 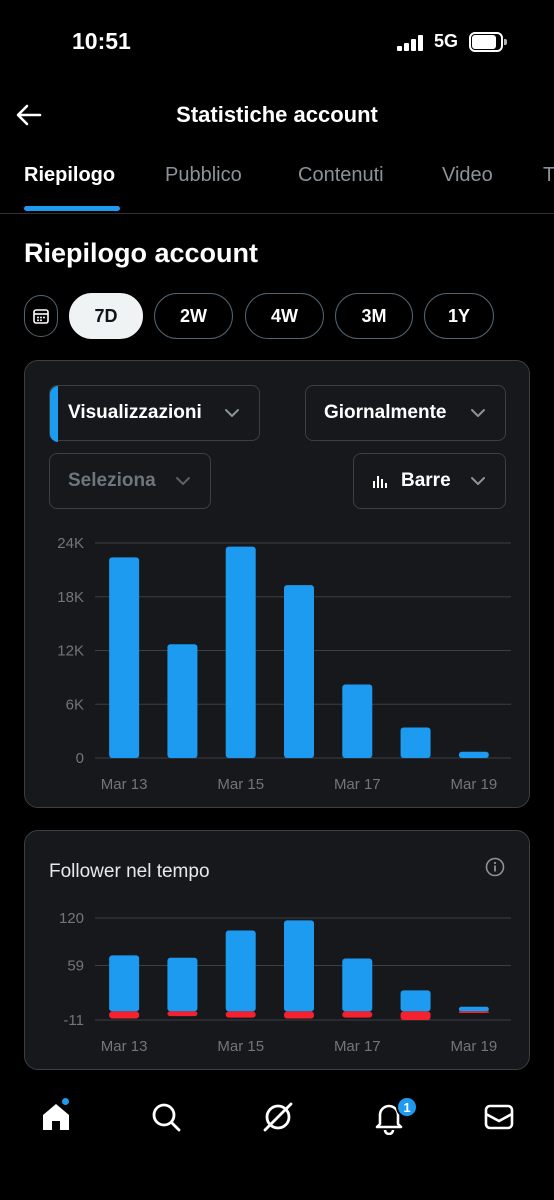 What do you see at coordinates (70, 597) in the screenshot?
I see `y-tick-label: 18K` at bounding box center [70, 597].